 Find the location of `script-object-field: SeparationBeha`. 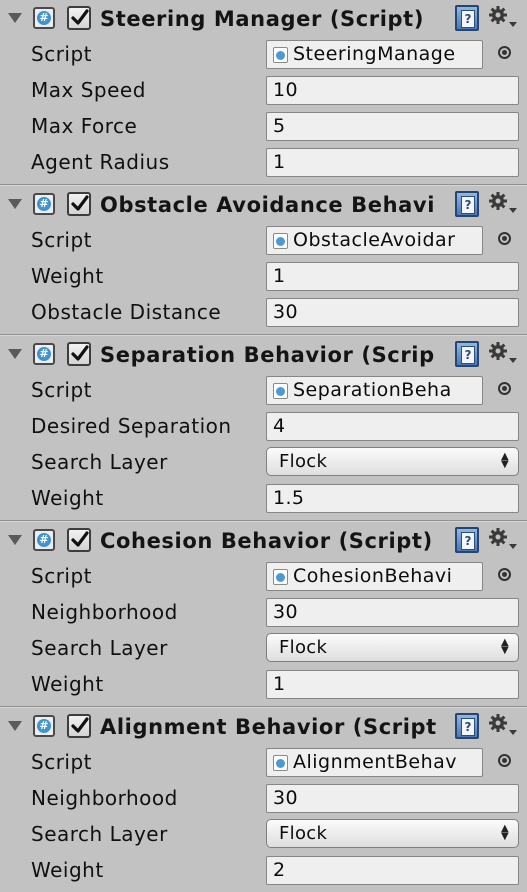

script-object-field: SeparationBeha is located at coordinates (374, 390).